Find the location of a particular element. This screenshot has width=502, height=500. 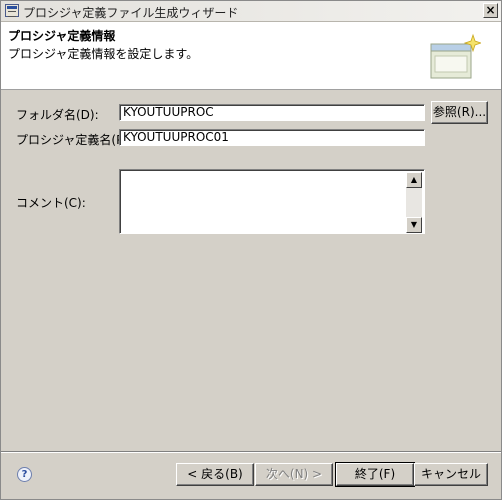

folder-name-label: フォルダ名(D): is located at coordinates (57, 115).